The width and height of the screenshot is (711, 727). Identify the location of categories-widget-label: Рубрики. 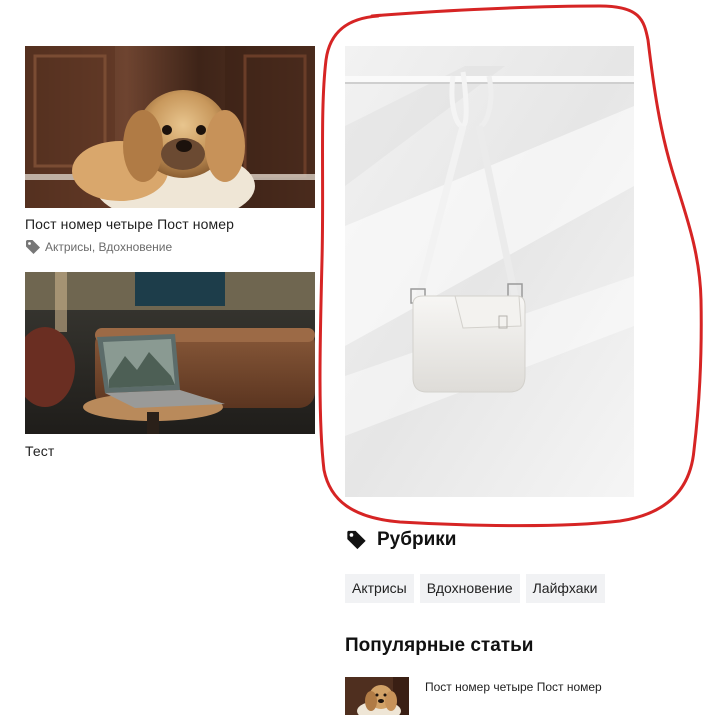
(417, 539).